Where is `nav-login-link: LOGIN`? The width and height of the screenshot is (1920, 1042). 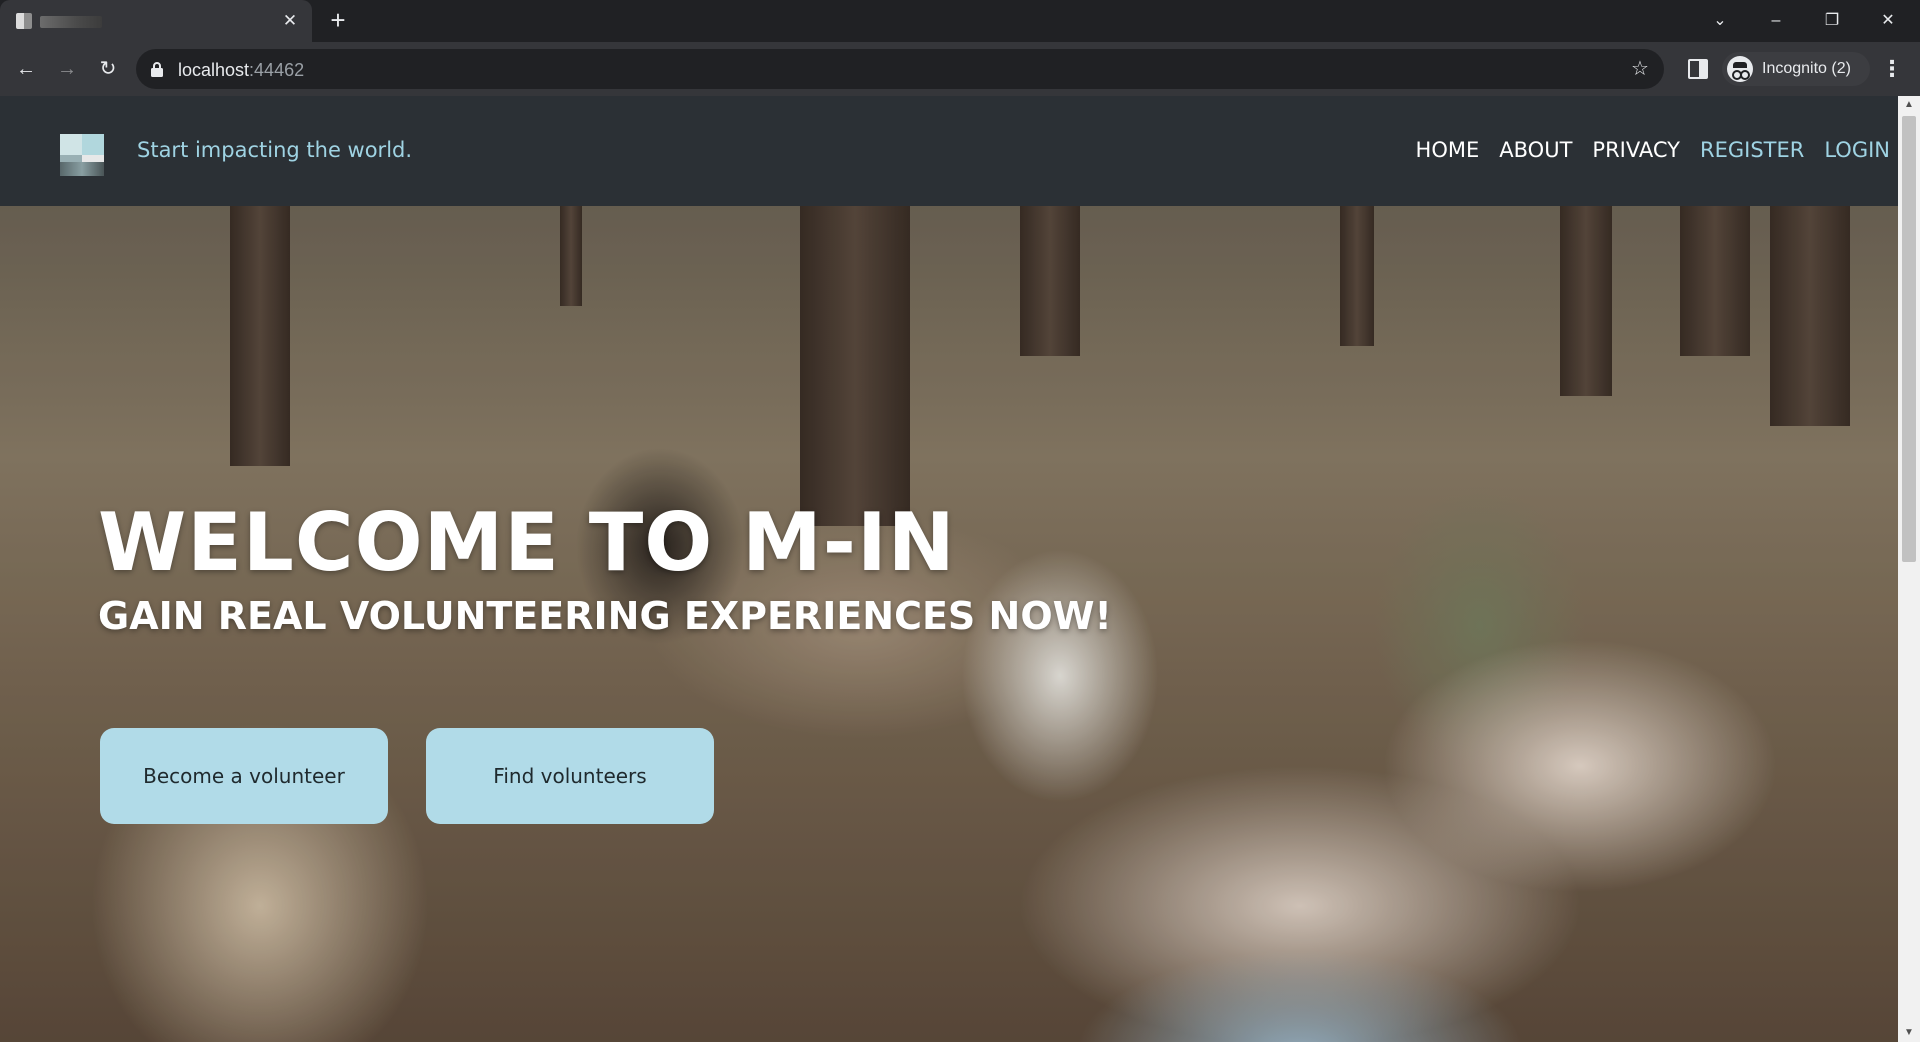 nav-login-link: LOGIN is located at coordinates (1857, 150).